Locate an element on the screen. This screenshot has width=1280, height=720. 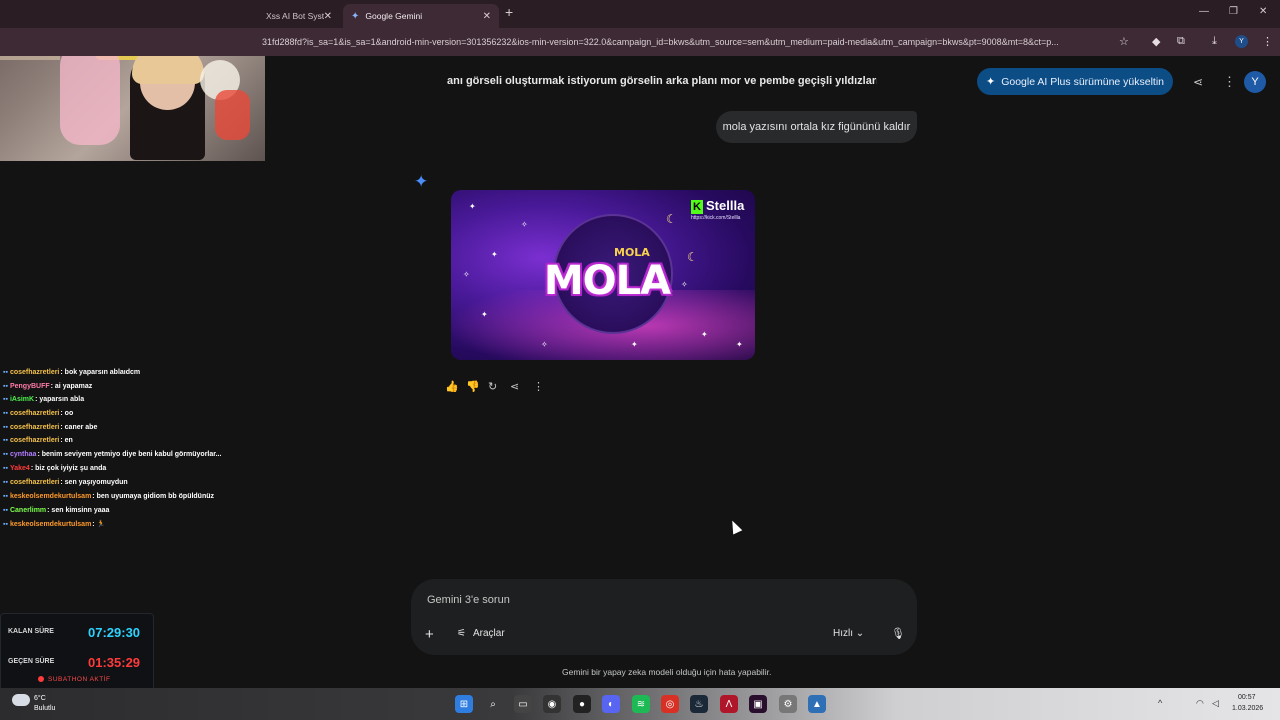
settings-gear-icon: ⚙ is located at coordinates (788, 704).